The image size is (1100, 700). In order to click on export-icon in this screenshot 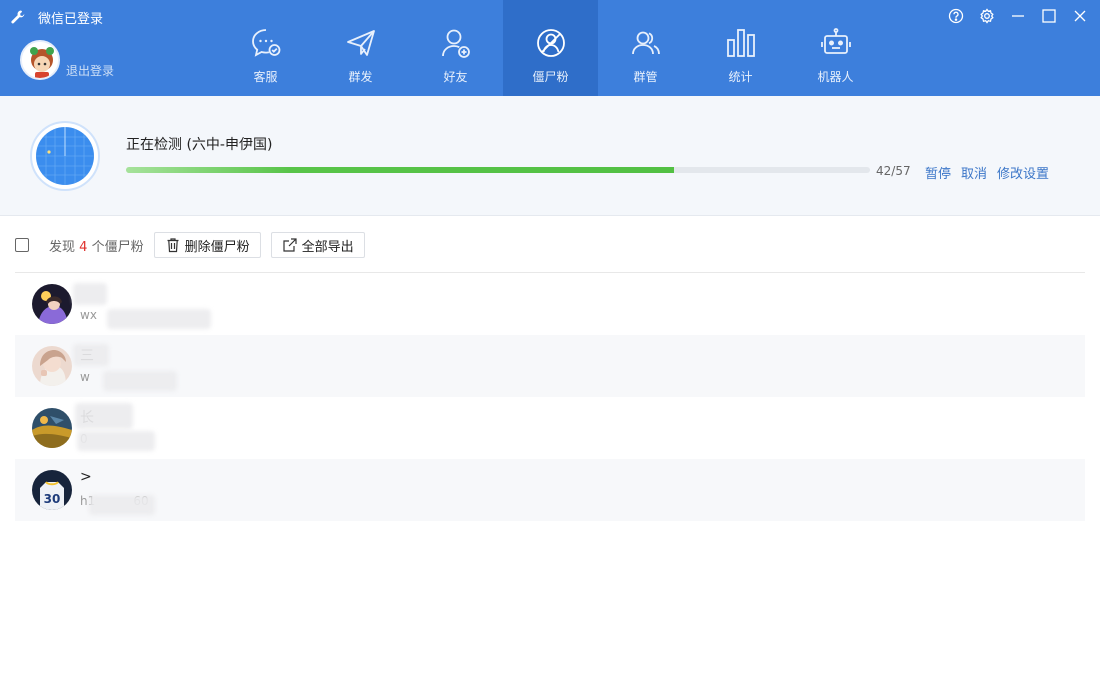, I will do `click(290, 245)`.